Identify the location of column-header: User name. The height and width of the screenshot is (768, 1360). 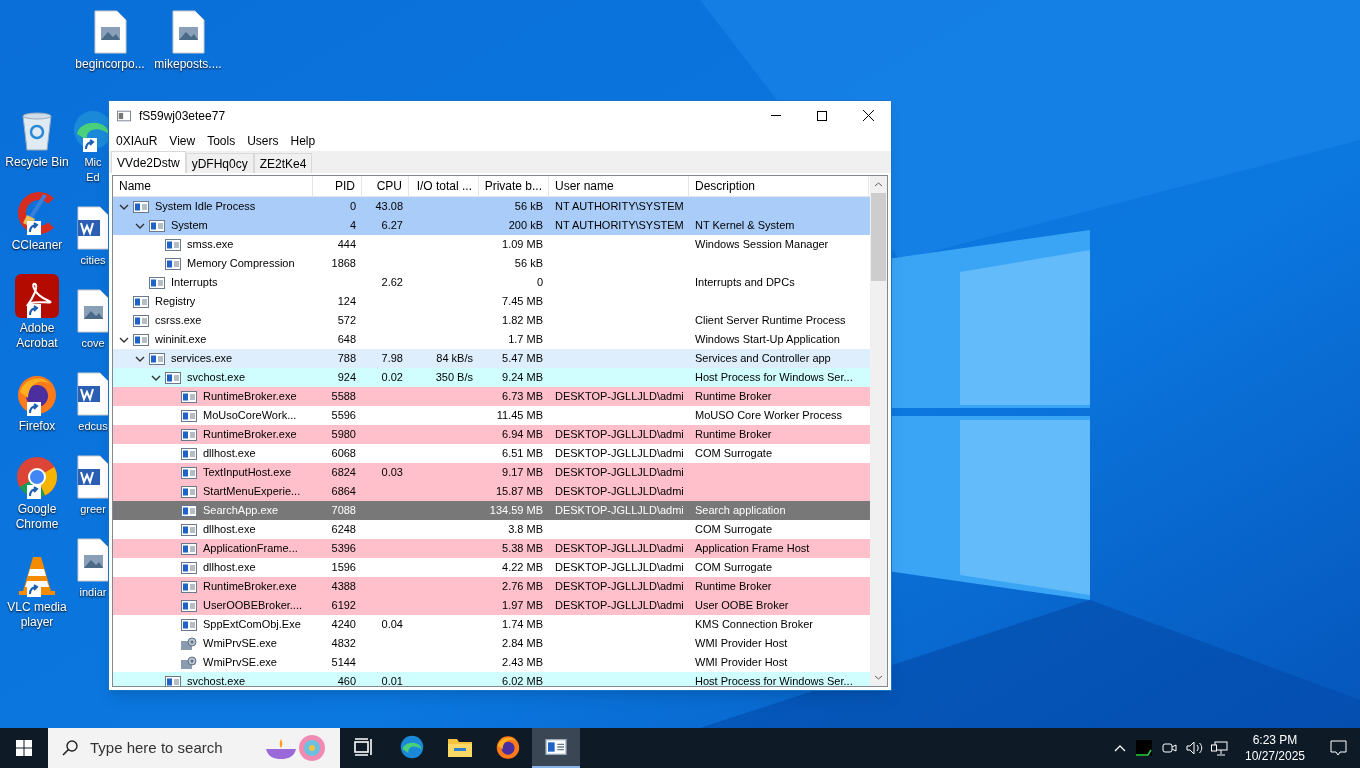
(584, 186).